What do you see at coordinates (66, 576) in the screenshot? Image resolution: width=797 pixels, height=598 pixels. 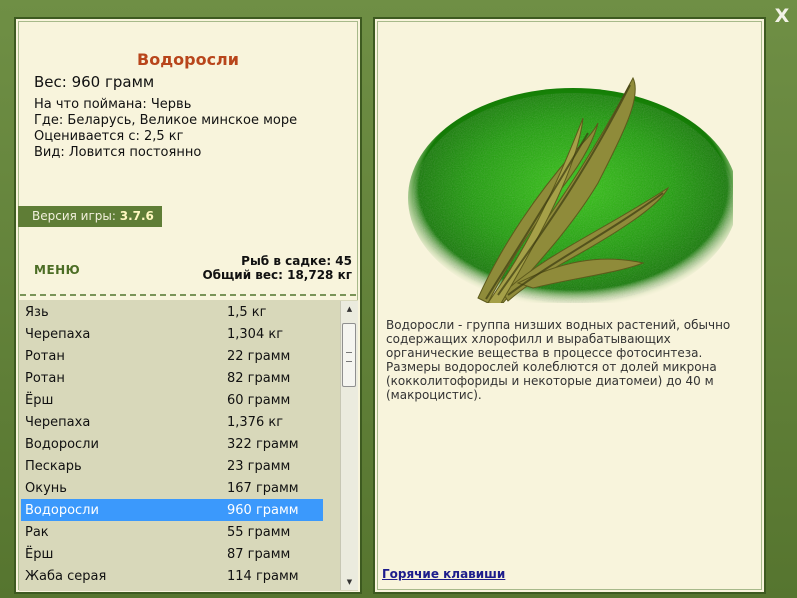 I see `catch-fish-name: Жаба серая` at bounding box center [66, 576].